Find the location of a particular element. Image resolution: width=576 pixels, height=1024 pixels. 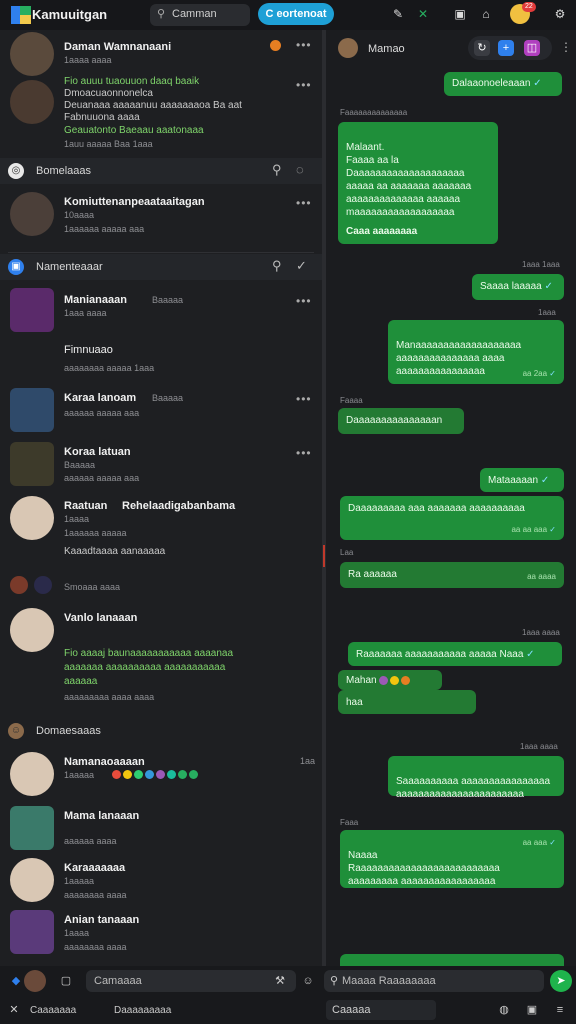

message-text: Raaaaaaa aaaaaaaaaaa aaaaa Naaa is located at coordinates (440, 654).